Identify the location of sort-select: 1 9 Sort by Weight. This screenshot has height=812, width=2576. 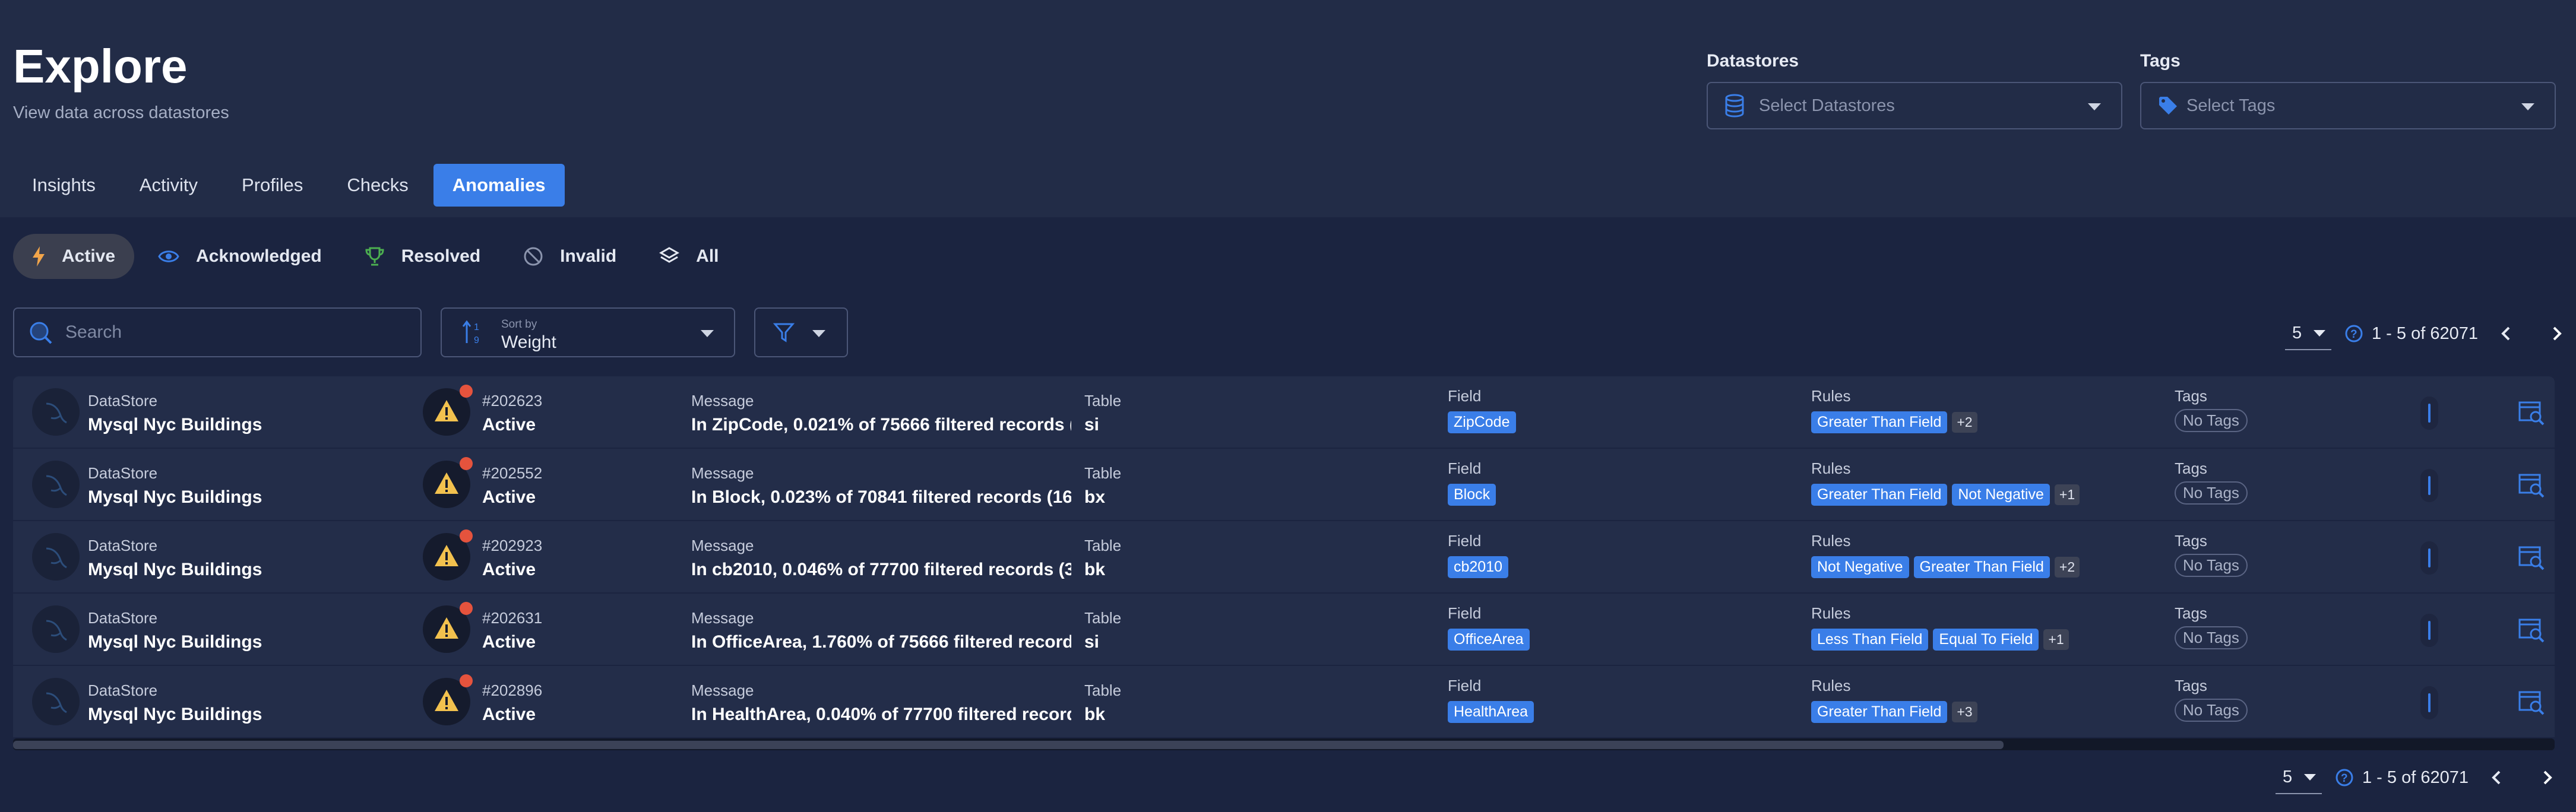
(588, 332).